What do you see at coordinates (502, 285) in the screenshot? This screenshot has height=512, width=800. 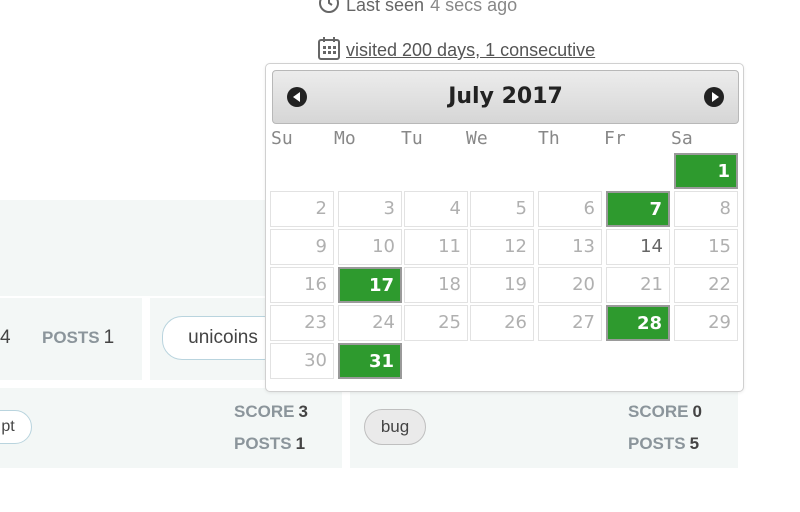 I see `calendar-day: 19` at bounding box center [502, 285].